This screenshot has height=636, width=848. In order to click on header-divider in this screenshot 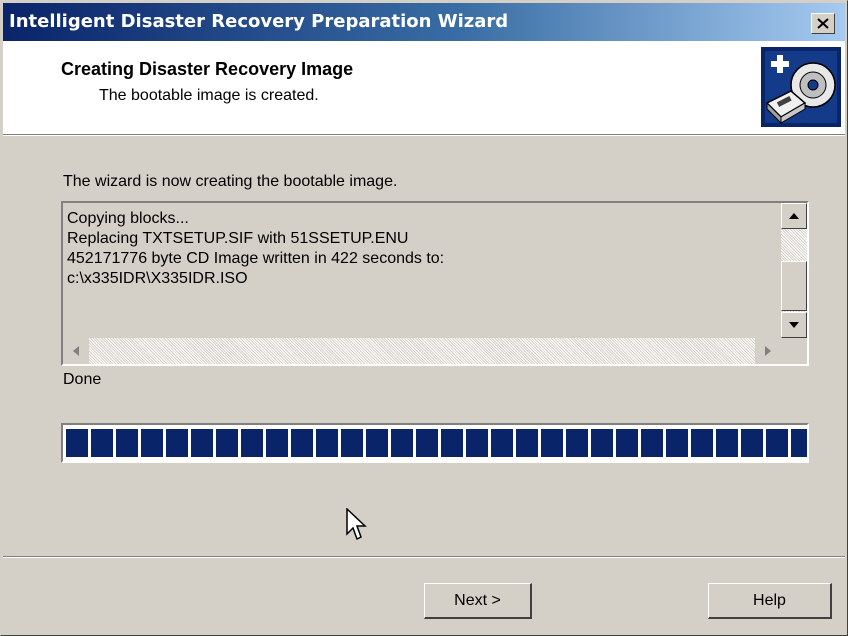, I will do `click(424, 135)`.